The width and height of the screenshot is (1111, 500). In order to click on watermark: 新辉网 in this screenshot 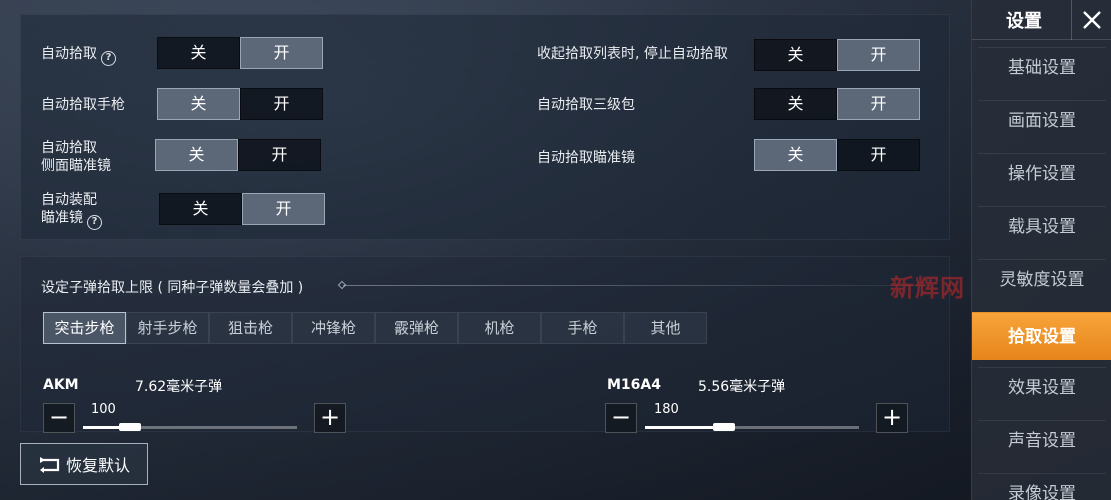, I will do `click(927, 288)`.